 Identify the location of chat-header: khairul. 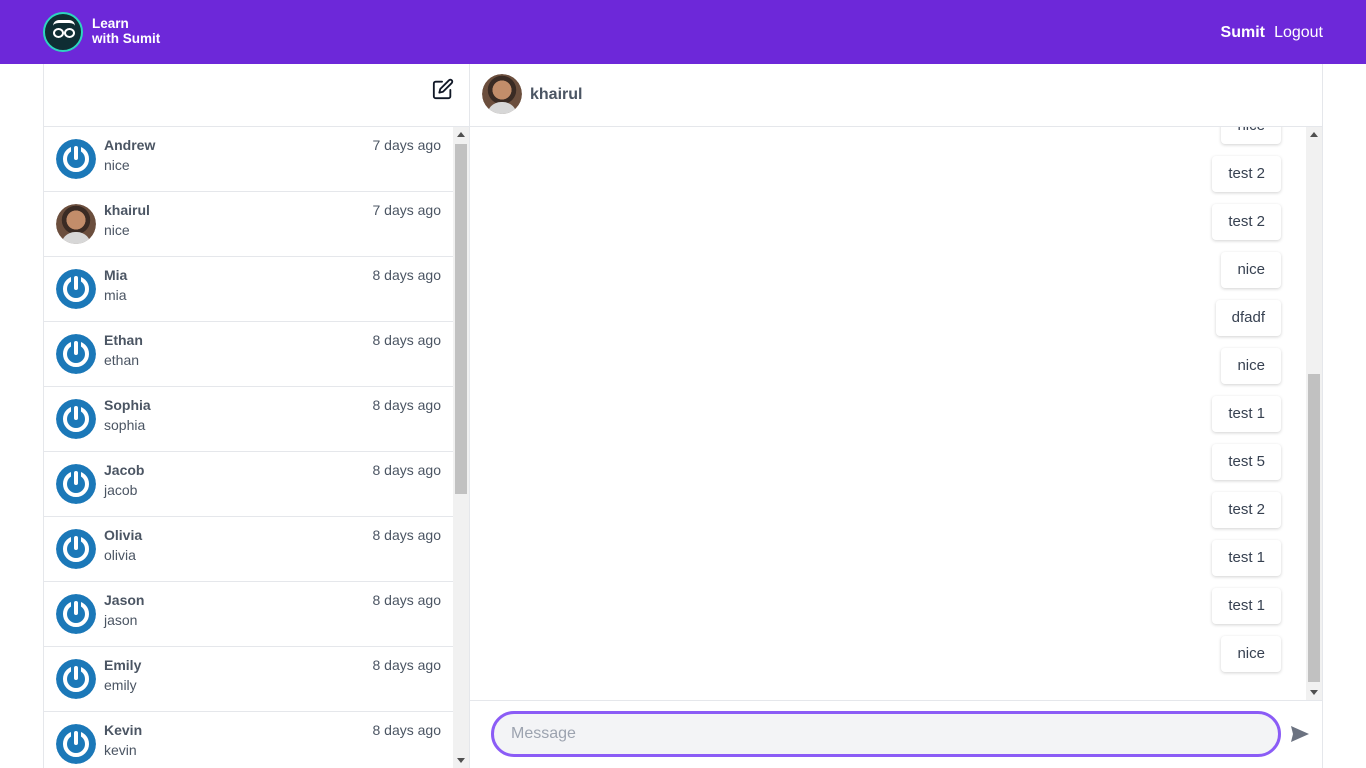
(896, 95).